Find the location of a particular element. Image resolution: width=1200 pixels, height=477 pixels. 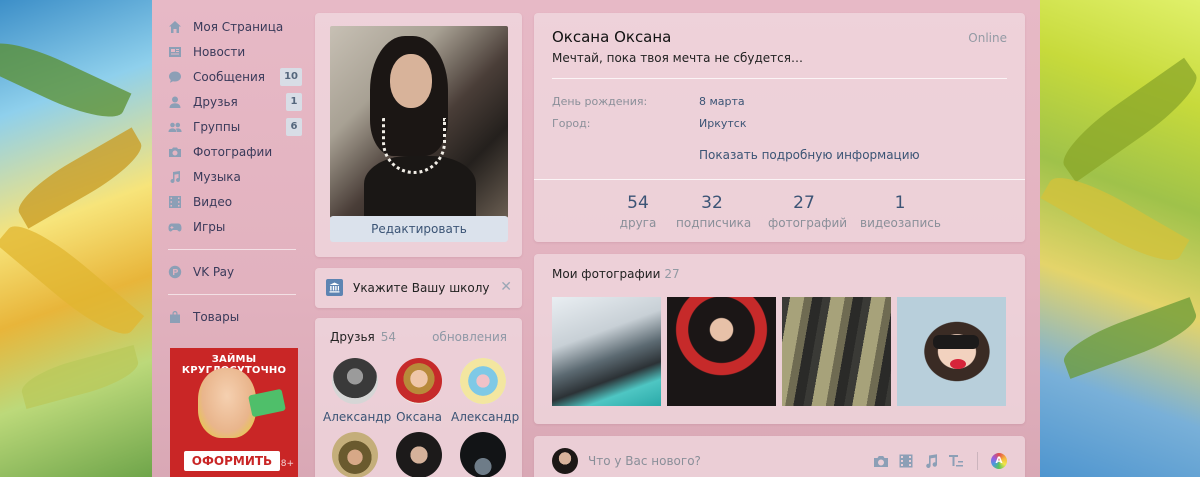

home-icon is located at coordinates (175, 27).